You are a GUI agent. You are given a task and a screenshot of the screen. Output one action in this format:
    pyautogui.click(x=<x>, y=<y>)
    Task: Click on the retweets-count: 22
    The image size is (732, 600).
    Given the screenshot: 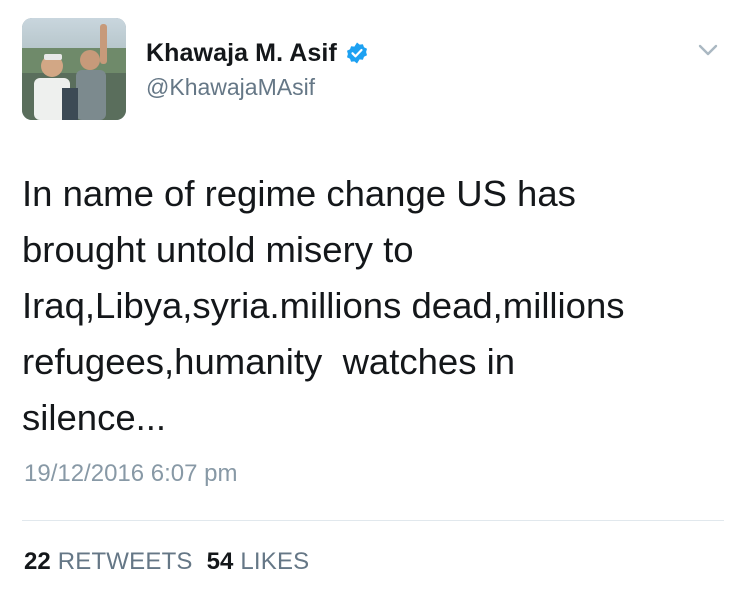 What is the action you would take?
    pyautogui.click(x=37, y=562)
    